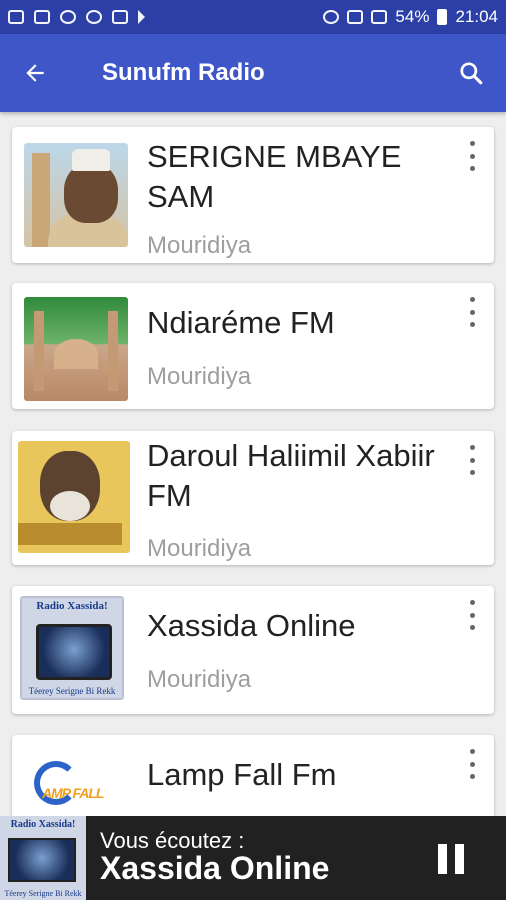 This screenshot has width=506, height=900. I want to click on station-name: Xassida Online, so click(251, 625).